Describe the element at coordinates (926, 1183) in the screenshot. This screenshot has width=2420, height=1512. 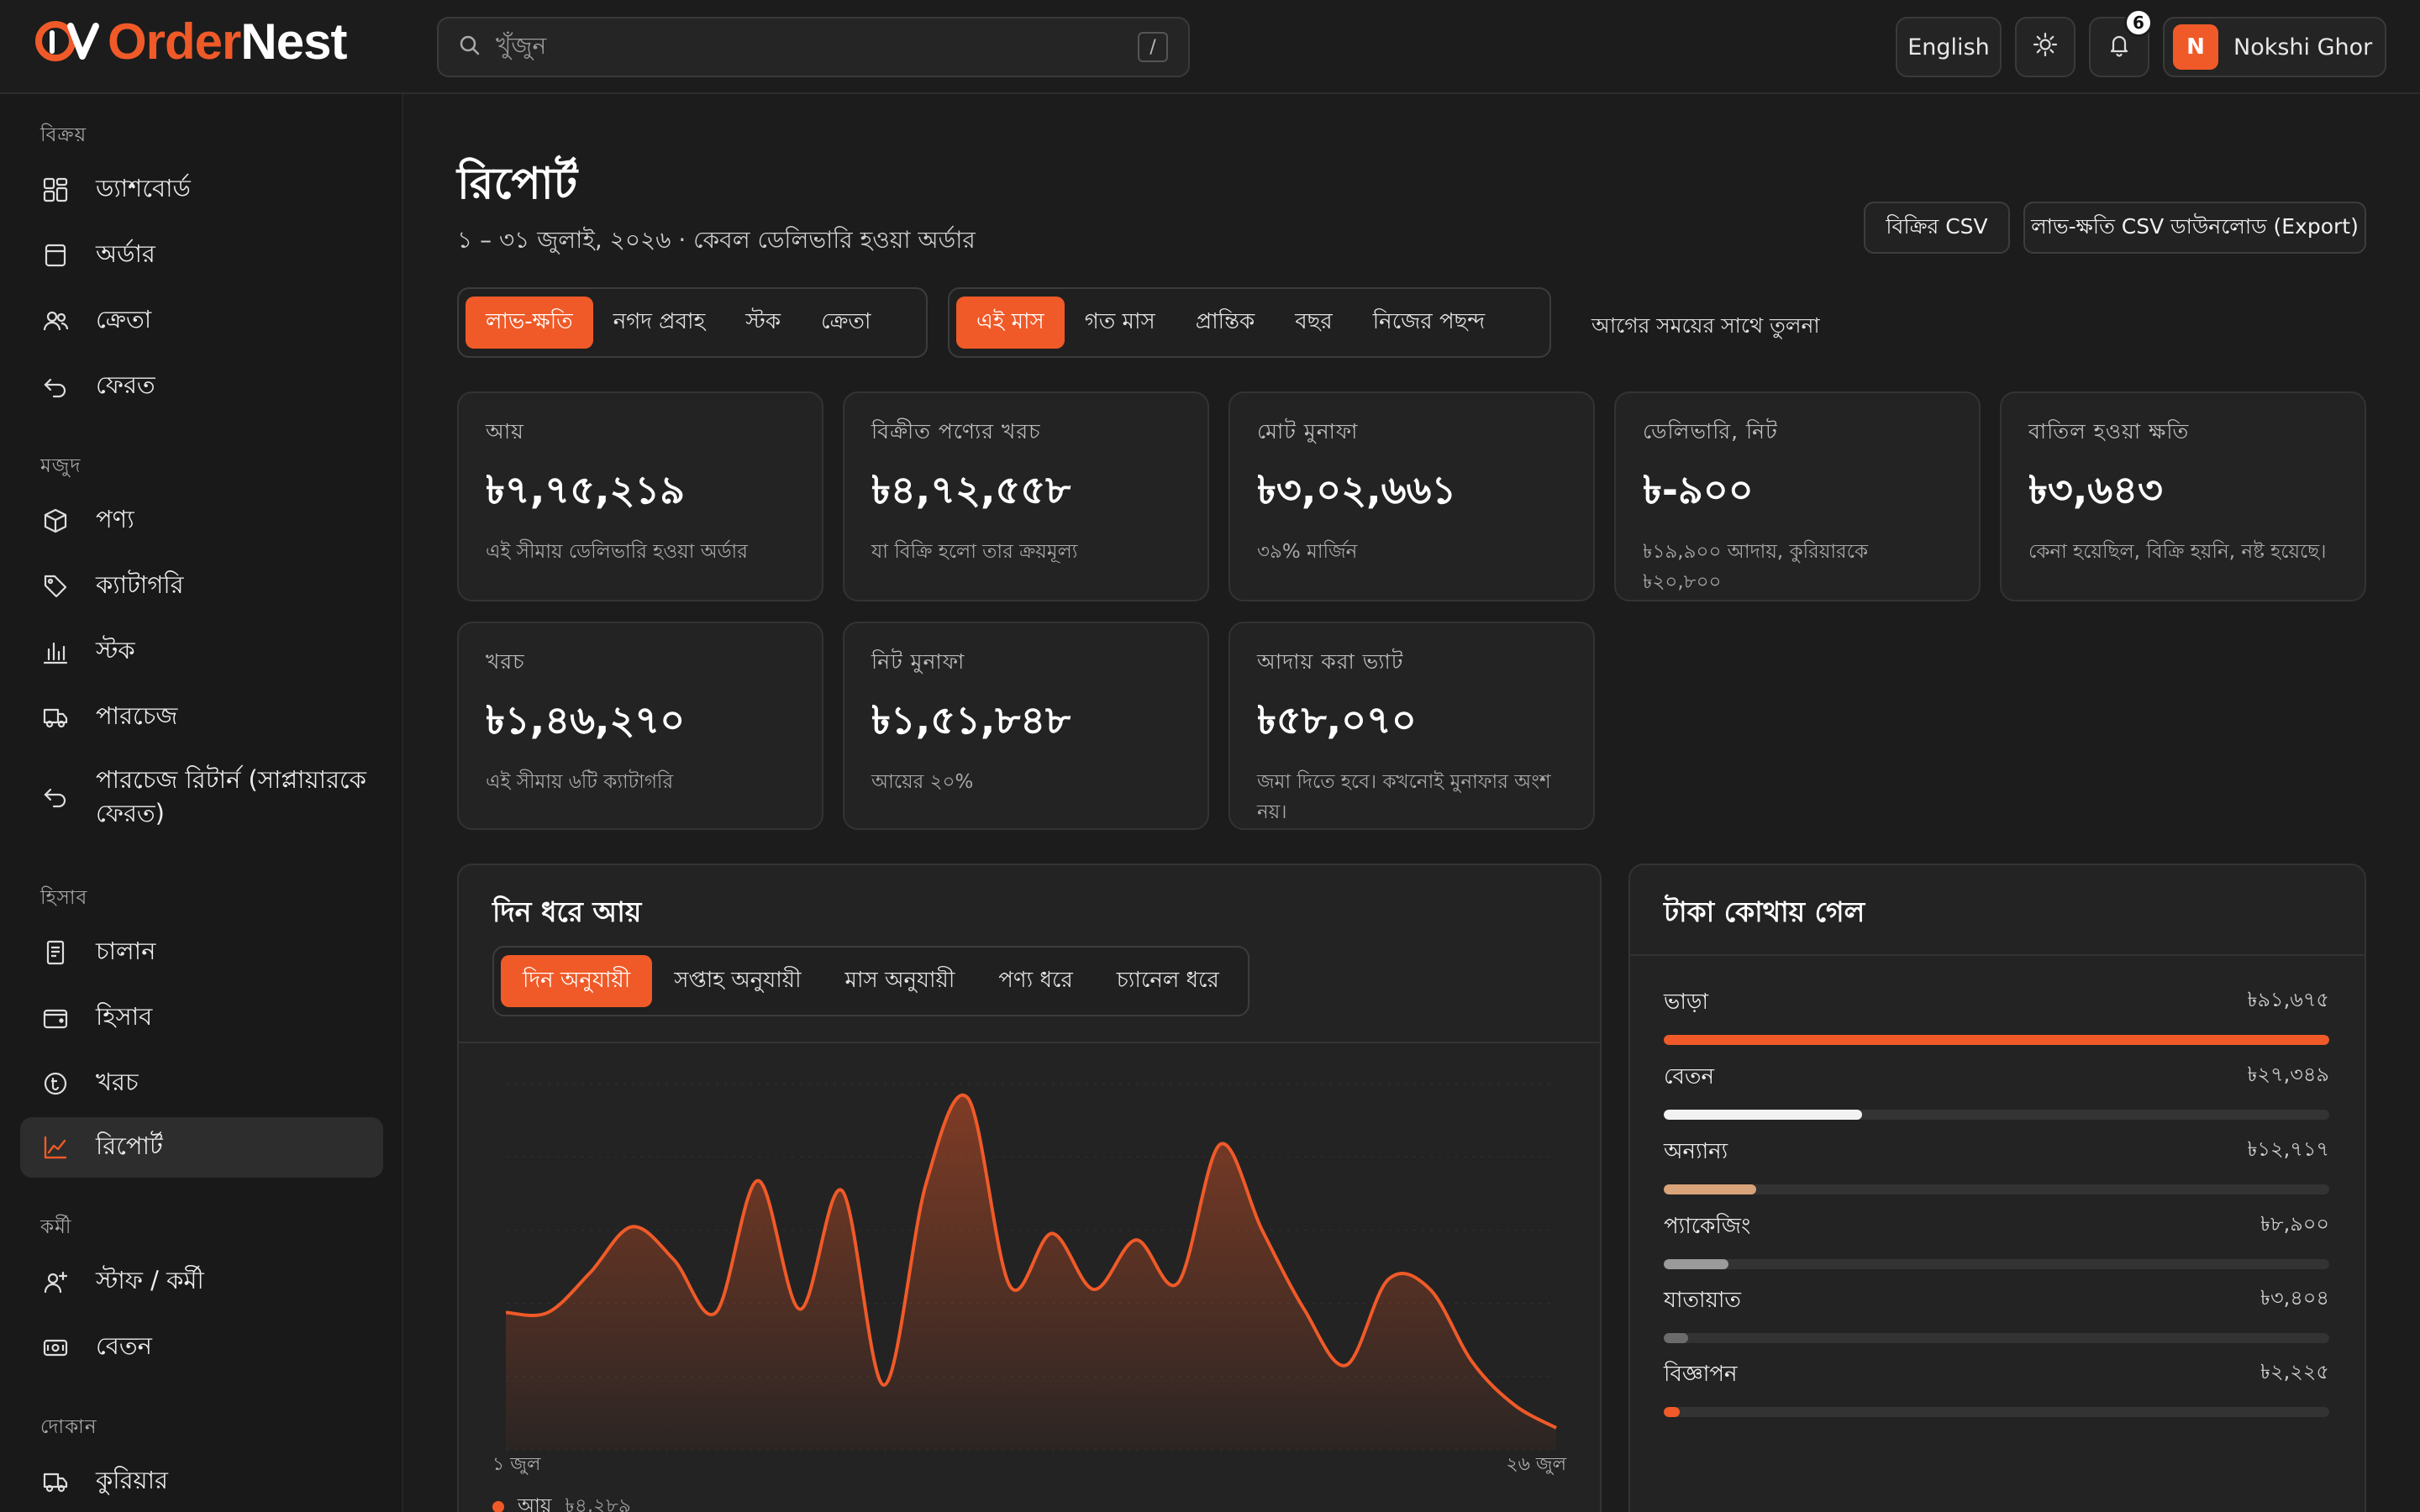
I see `revenue-data-point: ১১ জুল` at that location.